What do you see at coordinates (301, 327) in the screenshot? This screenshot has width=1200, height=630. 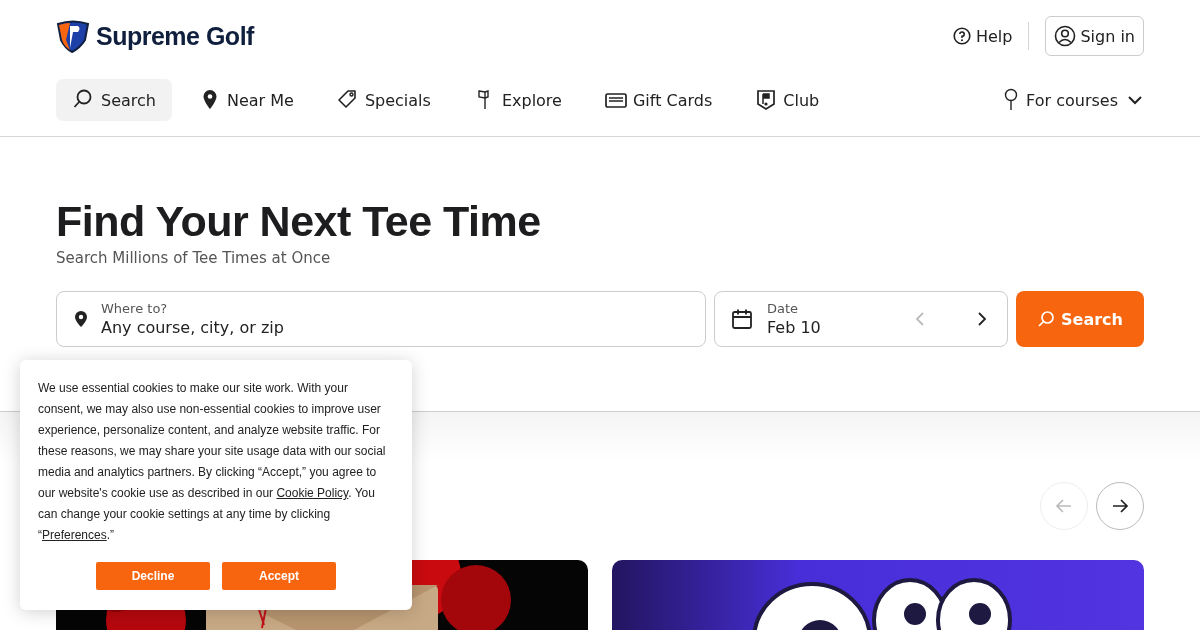 I see `location-input: Any course, city, or zip` at bounding box center [301, 327].